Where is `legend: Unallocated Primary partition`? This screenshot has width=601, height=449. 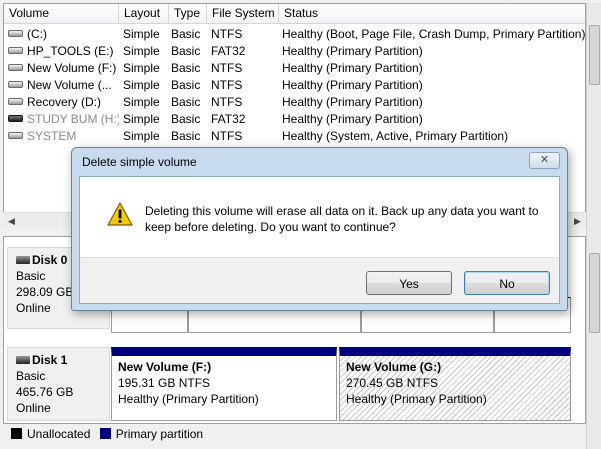
legend: Unallocated Primary partition is located at coordinates (294, 434).